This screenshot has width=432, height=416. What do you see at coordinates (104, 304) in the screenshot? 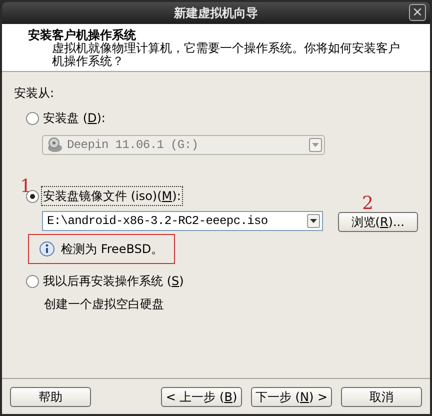
I see `option-note: 创建一个虚拟空白硬盘` at bounding box center [104, 304].